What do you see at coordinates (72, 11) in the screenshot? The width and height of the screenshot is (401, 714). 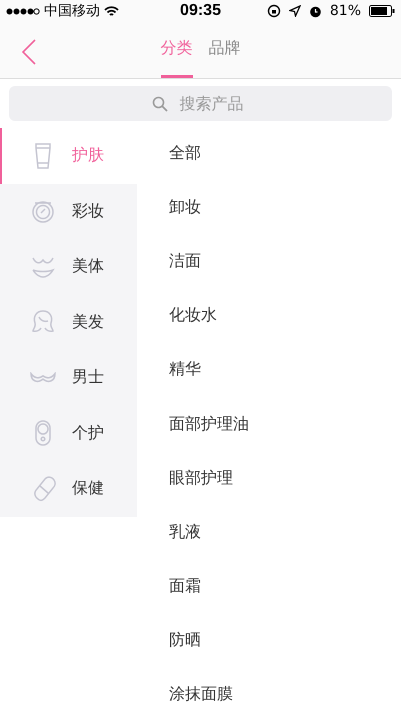 I see `carrier-text: 中国移动` at bounding box center [72, 11].